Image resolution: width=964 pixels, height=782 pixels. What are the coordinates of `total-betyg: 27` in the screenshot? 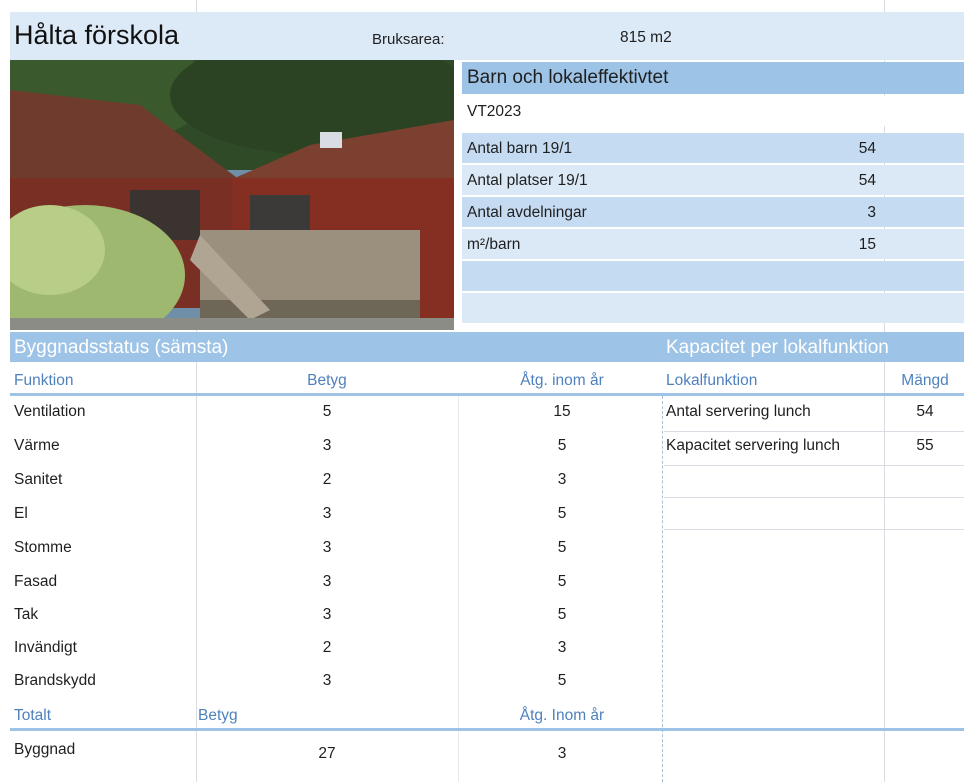 It's located at (327, 753).